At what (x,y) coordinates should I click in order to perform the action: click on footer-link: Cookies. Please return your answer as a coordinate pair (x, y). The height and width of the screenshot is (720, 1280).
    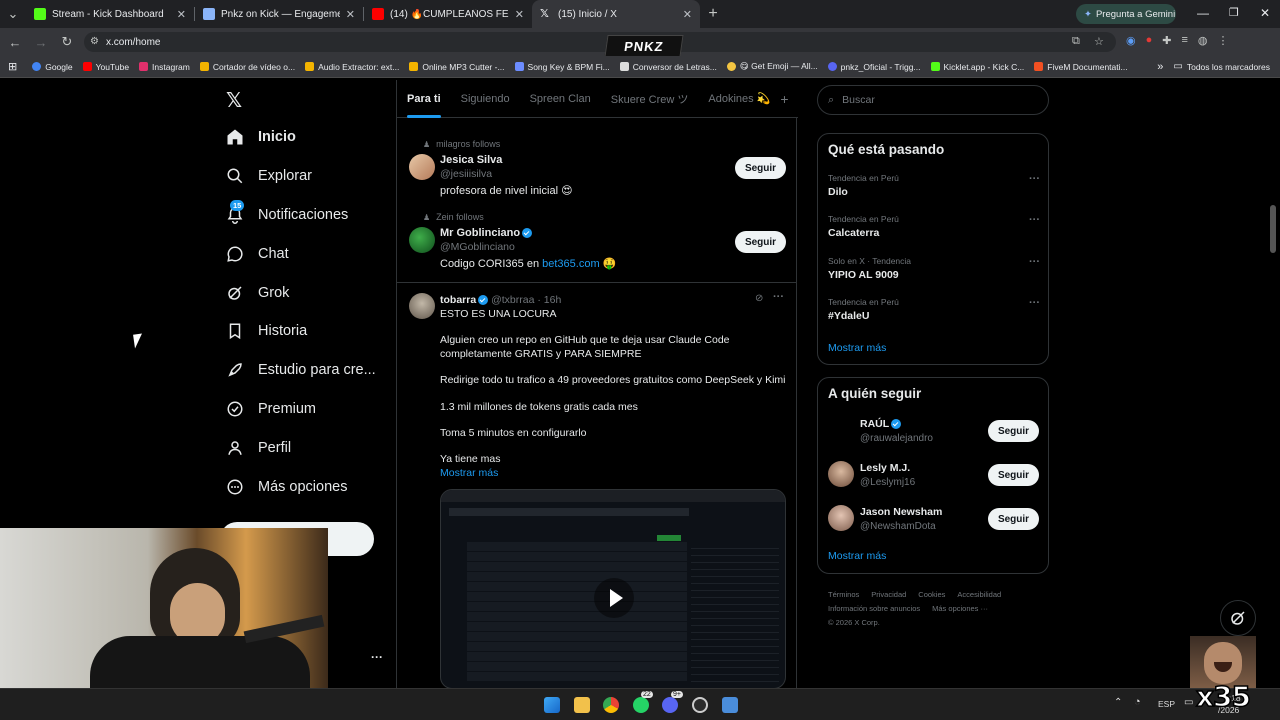
    Looking at the image, I should click on (931, 595).